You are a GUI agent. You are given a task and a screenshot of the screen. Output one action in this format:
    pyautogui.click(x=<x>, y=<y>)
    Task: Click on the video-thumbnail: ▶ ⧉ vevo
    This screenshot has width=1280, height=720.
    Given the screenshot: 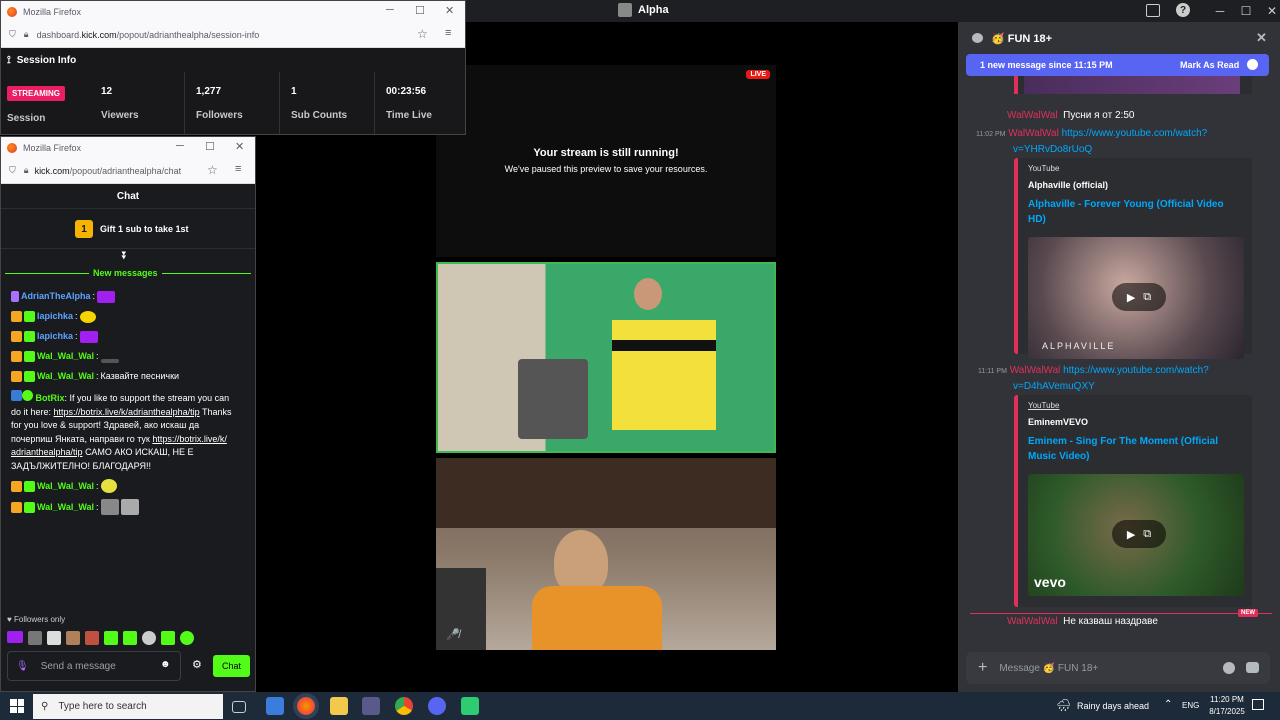 What is the action you would take?
    pyautogui.click(x=1136, y=535)
    